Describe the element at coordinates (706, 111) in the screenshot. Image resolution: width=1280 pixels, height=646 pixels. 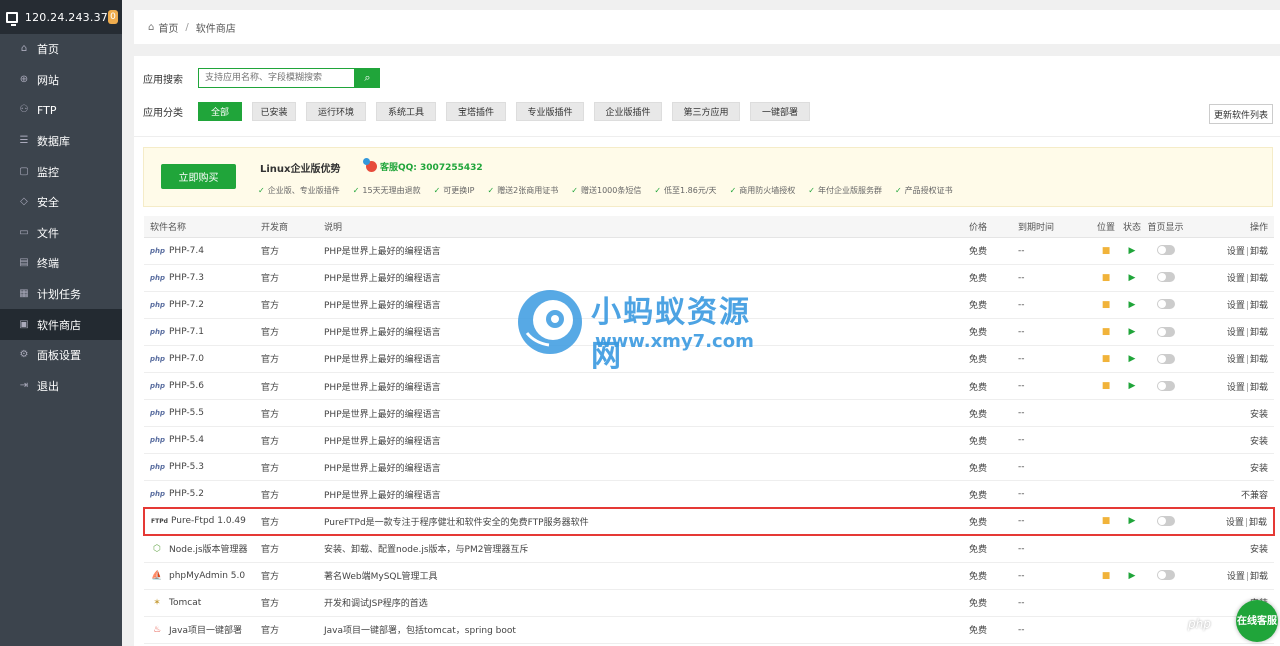
I see `category-tab: 第三方应用` at that location.